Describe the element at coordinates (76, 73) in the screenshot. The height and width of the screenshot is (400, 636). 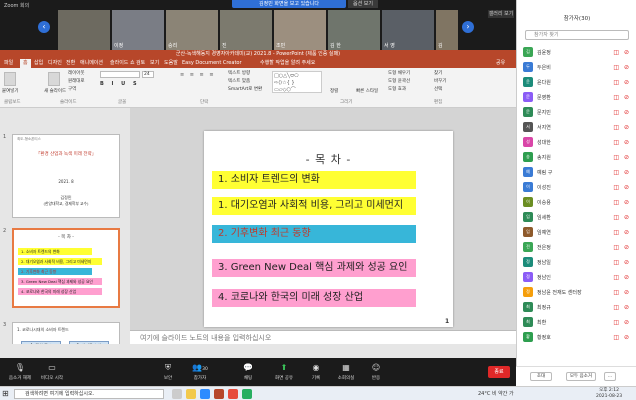
I see `layout-button: 레이아웃` at that location.